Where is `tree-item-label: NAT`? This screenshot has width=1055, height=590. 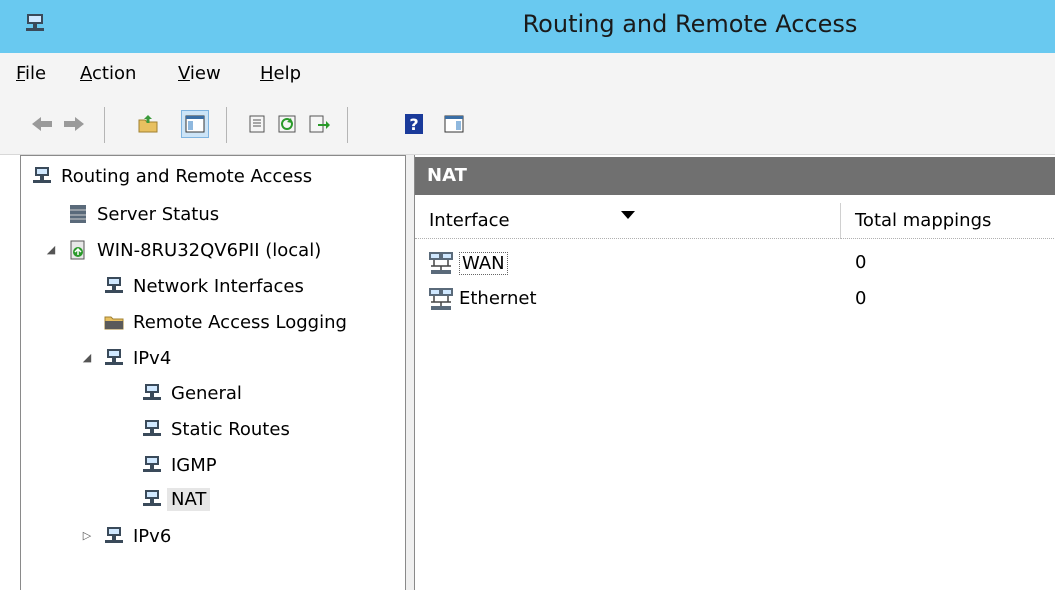
tree-item-label: NAT is located at coordinates (189, 499).